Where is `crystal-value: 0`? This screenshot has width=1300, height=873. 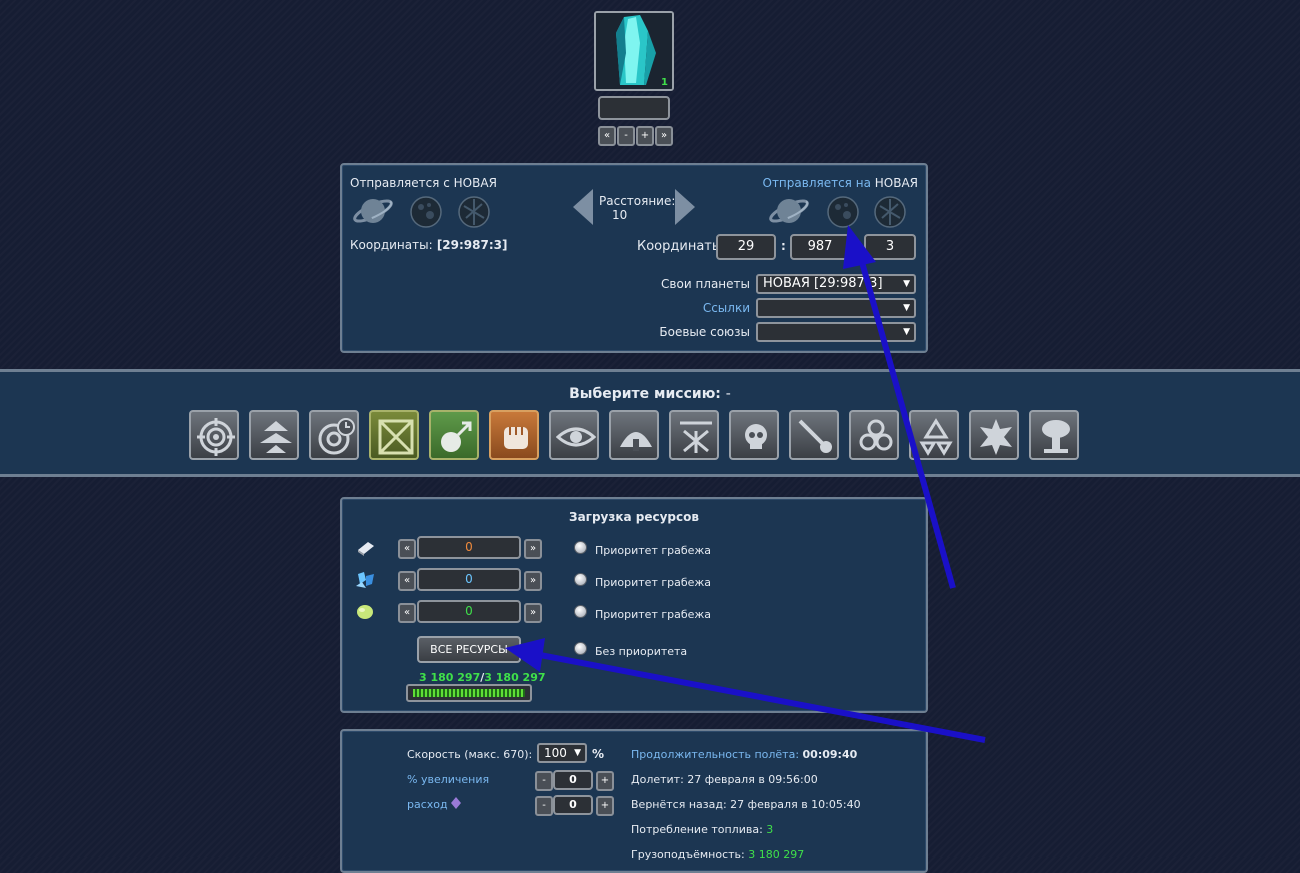 crystal-value: 0 is located at coordinates (469, 579).